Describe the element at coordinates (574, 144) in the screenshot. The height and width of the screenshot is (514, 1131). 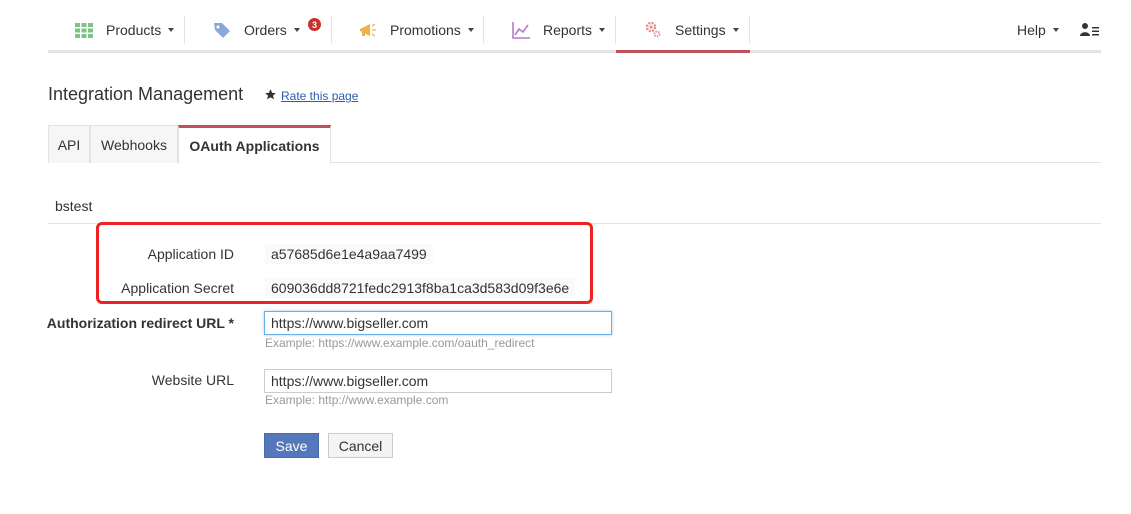
I see `tab-bar: API Webhooks OAuth Applications` at that location.